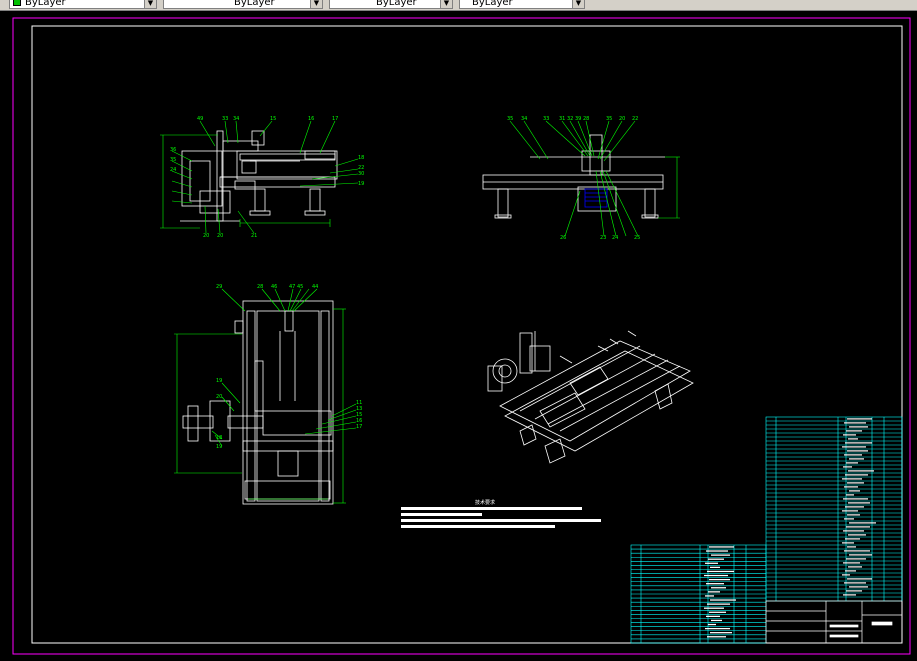 The height and width of the screenshot is (661, 917). Describe the element at coordinates (590, 397) in the screenshot. I see `isometric-view` at that location.